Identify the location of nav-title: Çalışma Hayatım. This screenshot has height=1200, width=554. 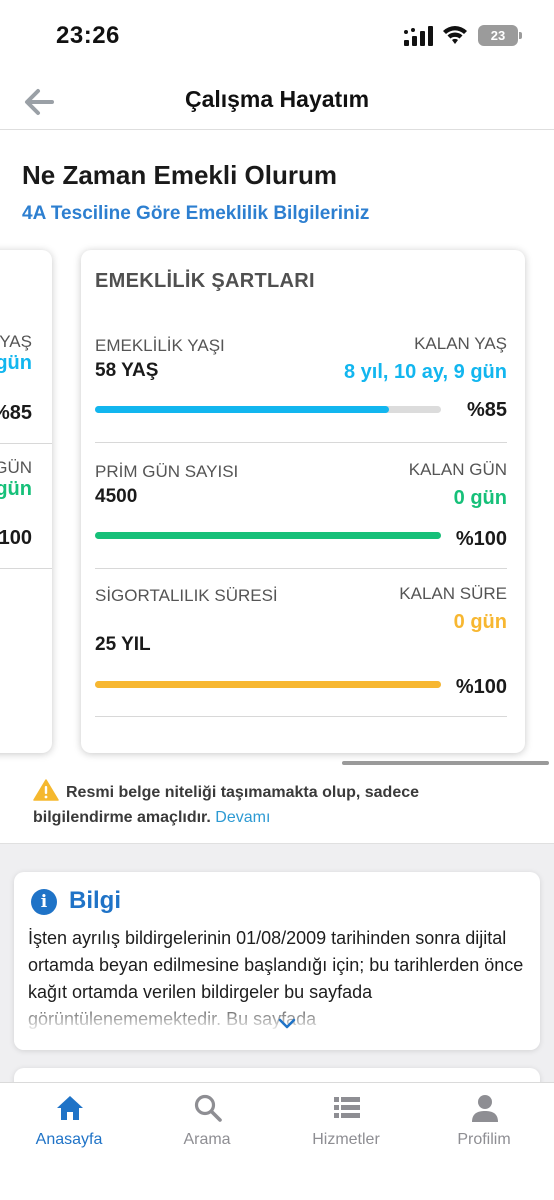
(277, 99).